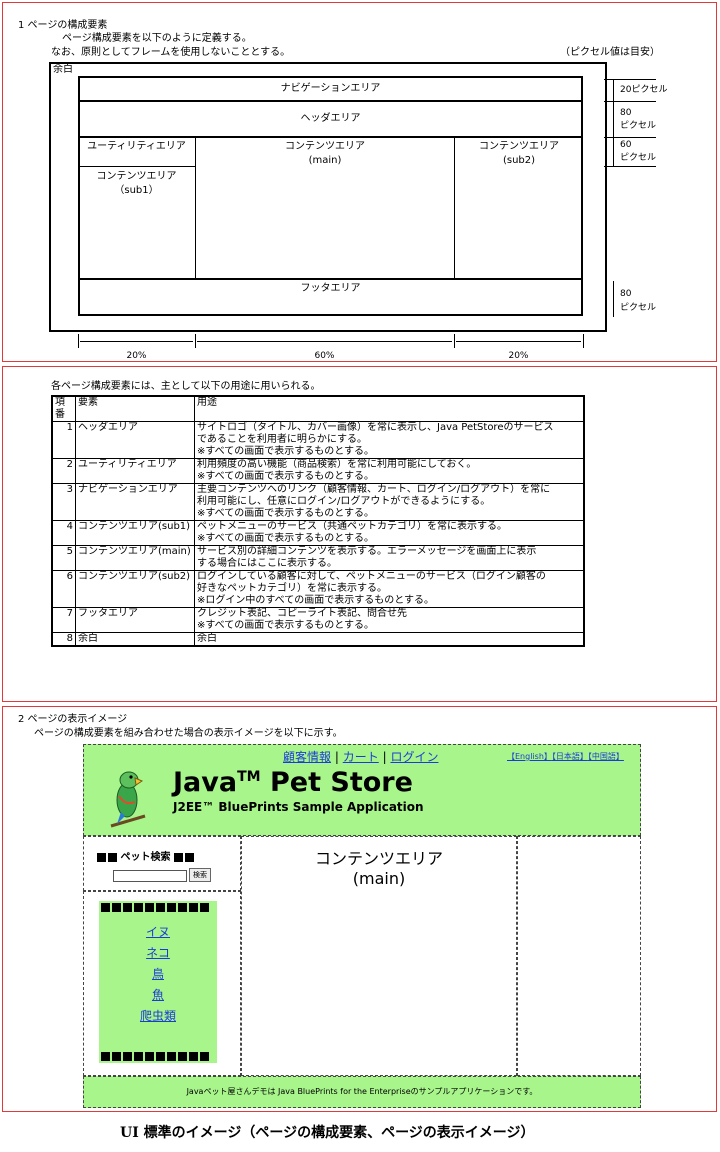  I want to click on lang-link-english: 【English】, so click(529, 756).